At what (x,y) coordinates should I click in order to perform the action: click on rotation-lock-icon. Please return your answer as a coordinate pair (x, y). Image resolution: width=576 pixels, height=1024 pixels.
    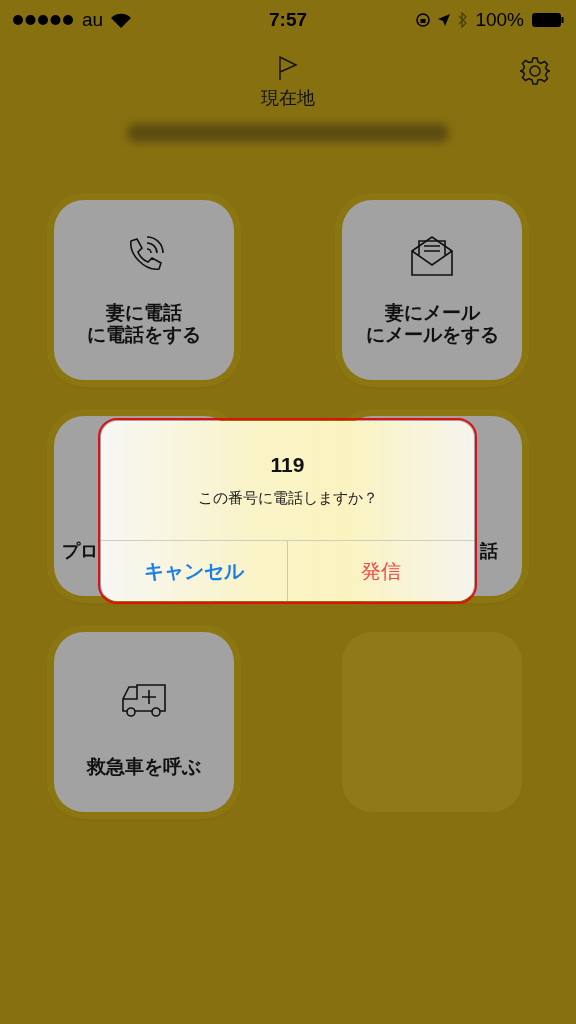
    Looking at the image, I should click on (423, 20).